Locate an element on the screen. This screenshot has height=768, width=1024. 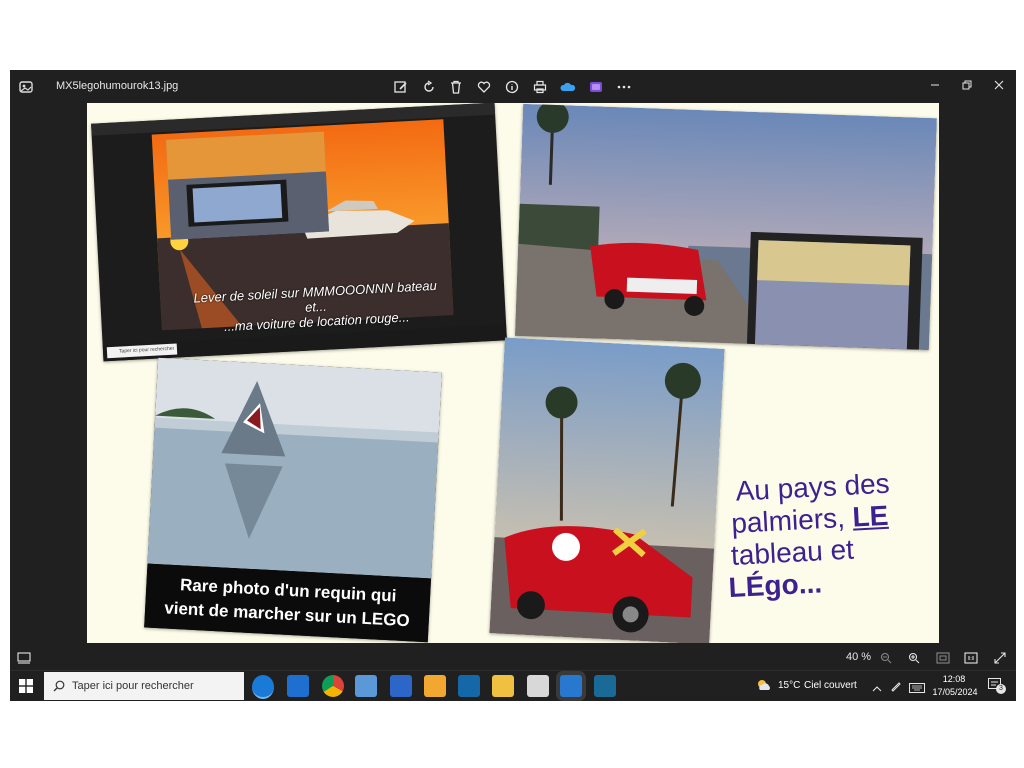
app-teal-icon is located at coordinates (605, 686).